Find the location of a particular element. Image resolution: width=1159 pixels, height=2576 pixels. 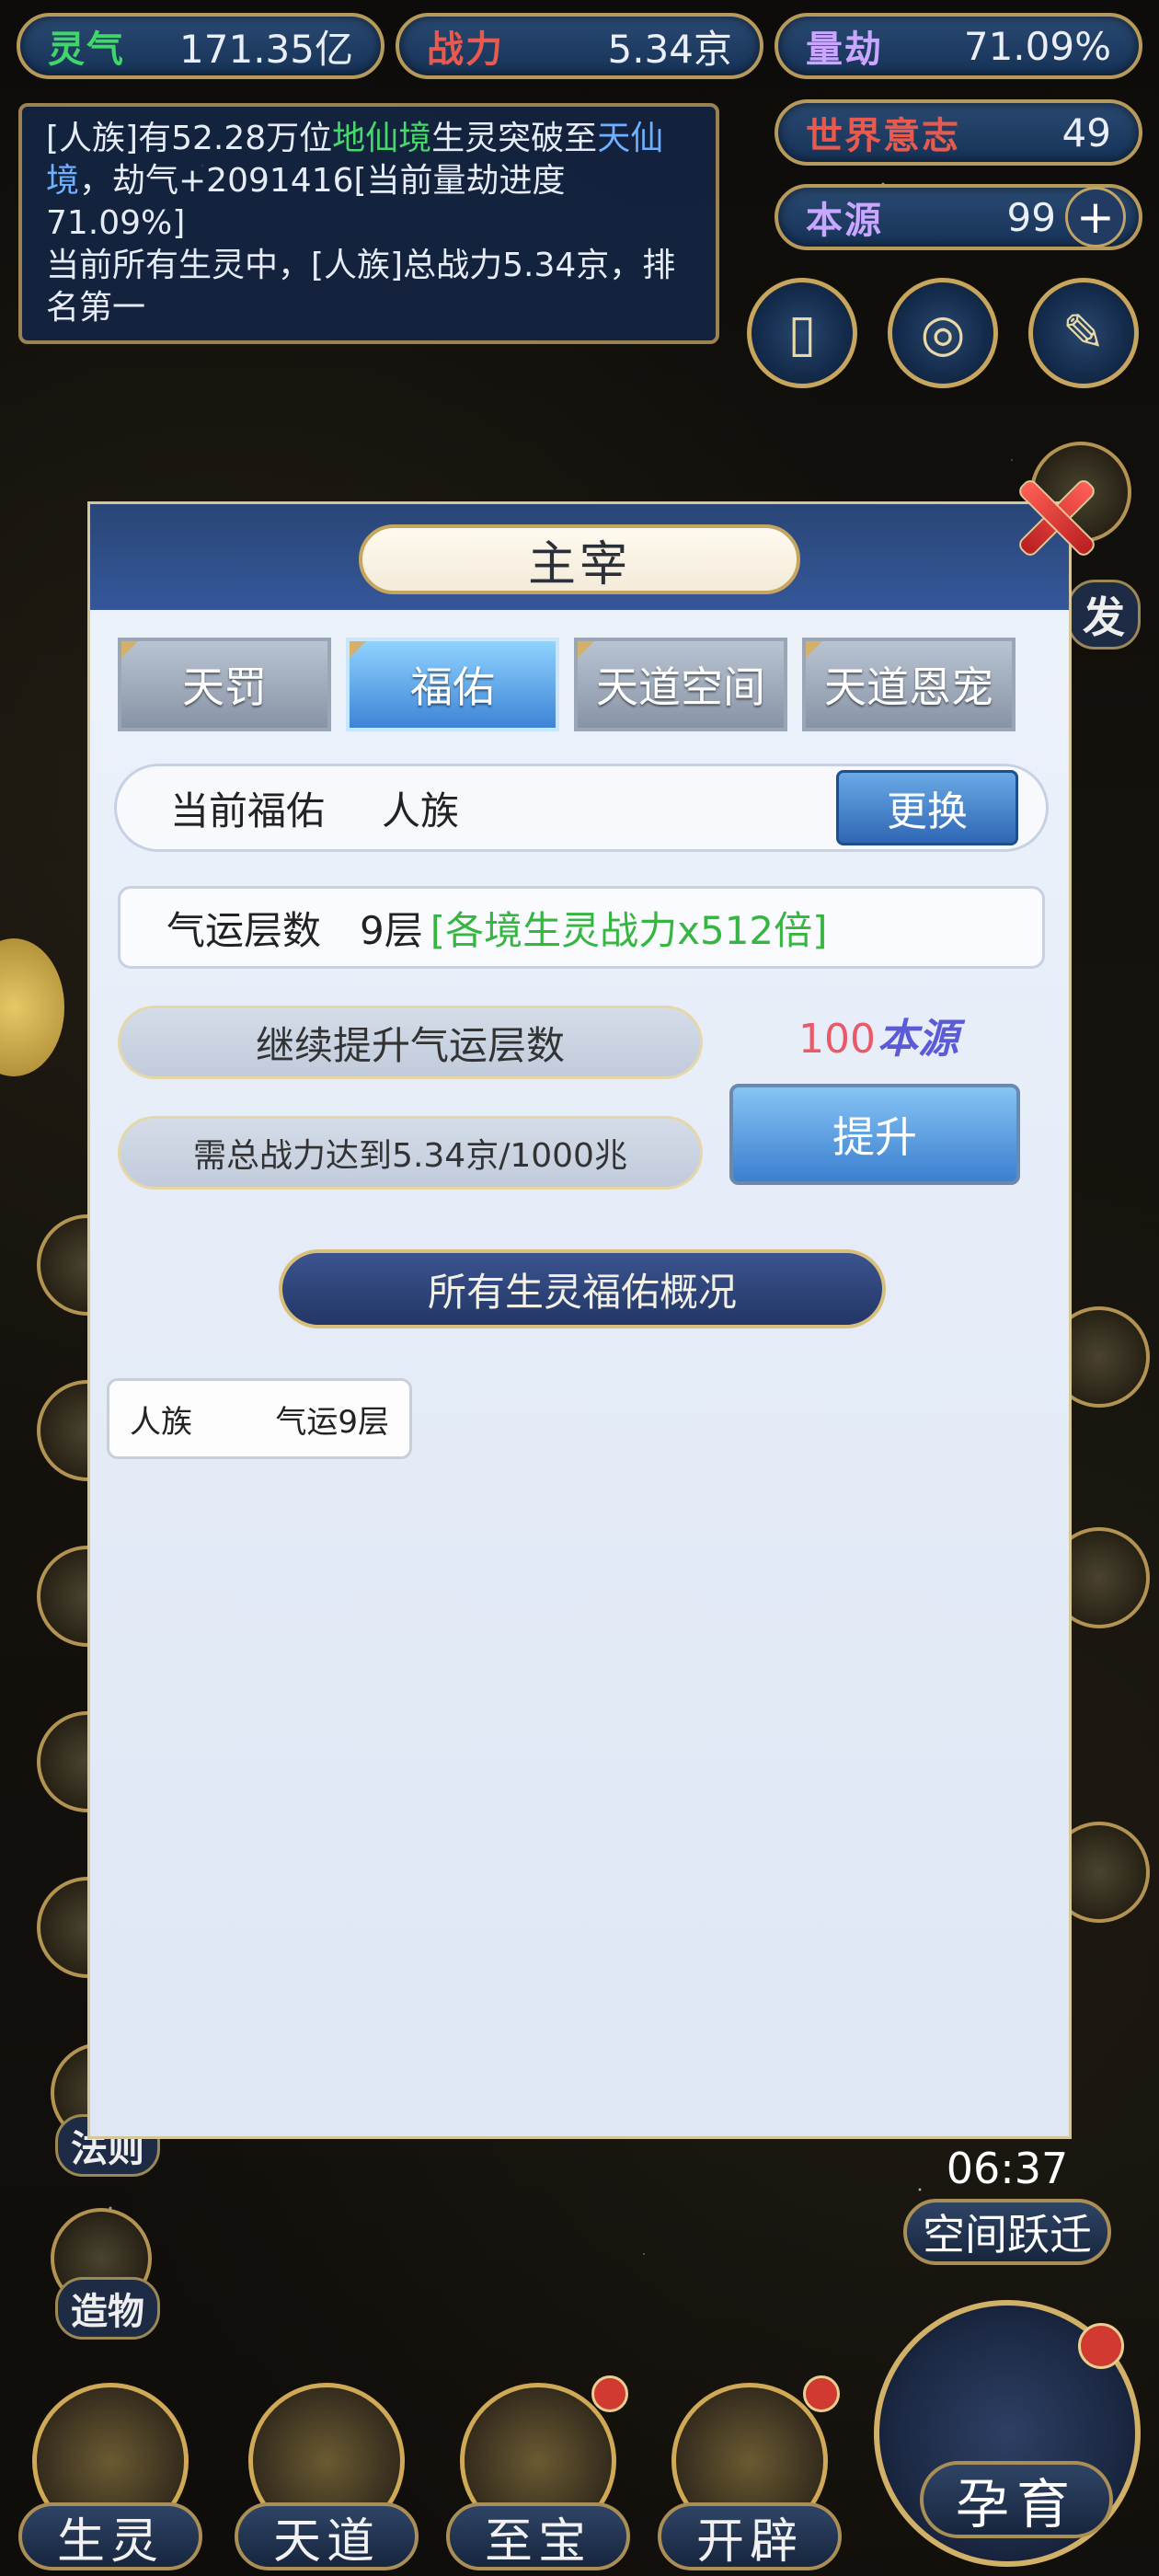

vortex-icon: ◎ is located at coordinates (943, 333).